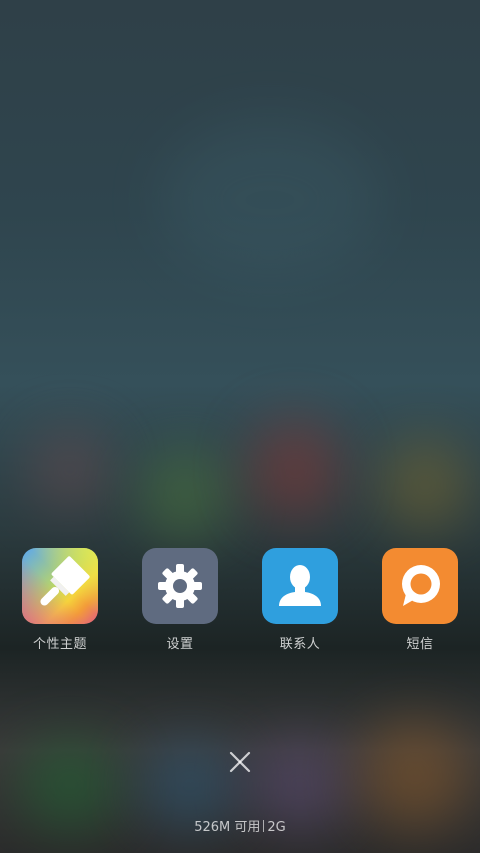 This screenshot has height=853, width=480. What do you see at coordinates (59, 644) in the screenshot?
I see `app-label: 个性主题` at bounding box center [59, 644].